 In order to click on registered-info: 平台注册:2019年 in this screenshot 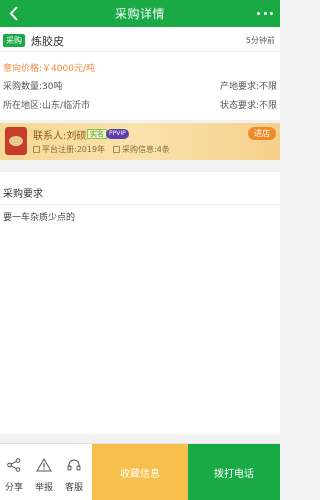, I will do `click(69, 149)`.